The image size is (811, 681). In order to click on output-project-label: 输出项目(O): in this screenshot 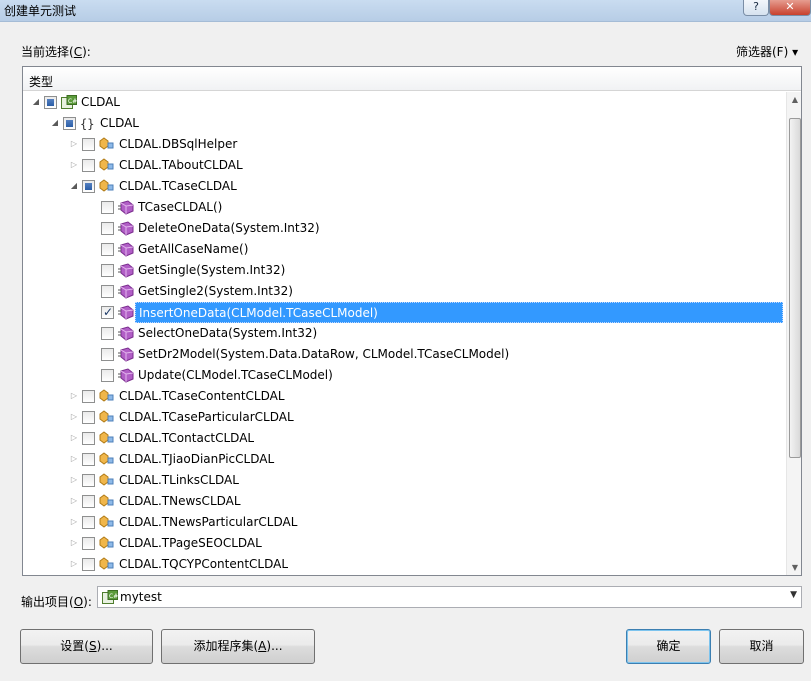, I will do `click(56, 602)`.